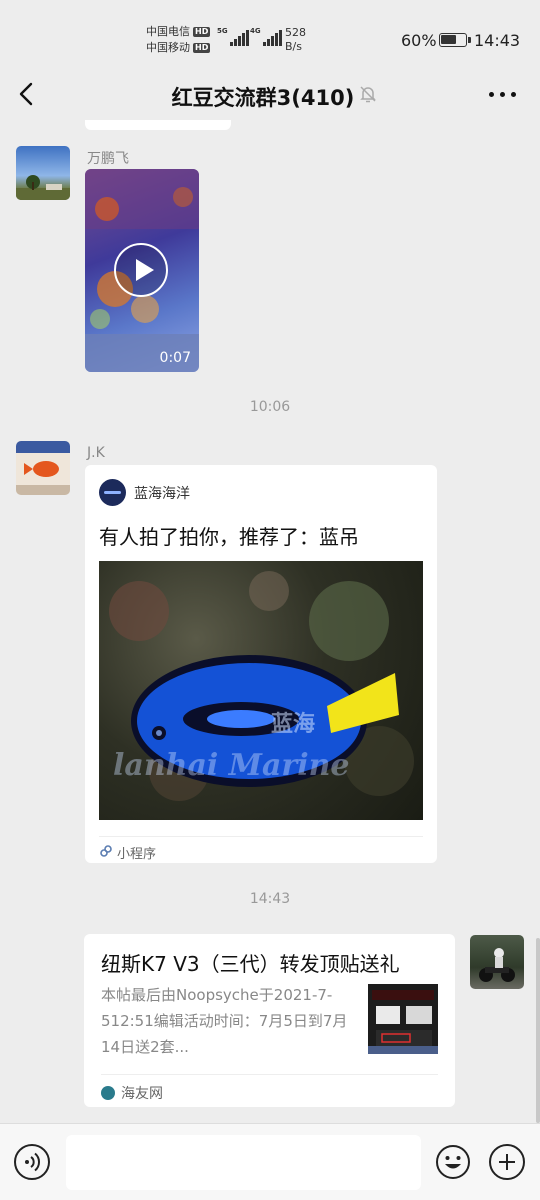  Describe the element at coordinates (106, 853) in the screenshot. I see `link-icon` at that location.